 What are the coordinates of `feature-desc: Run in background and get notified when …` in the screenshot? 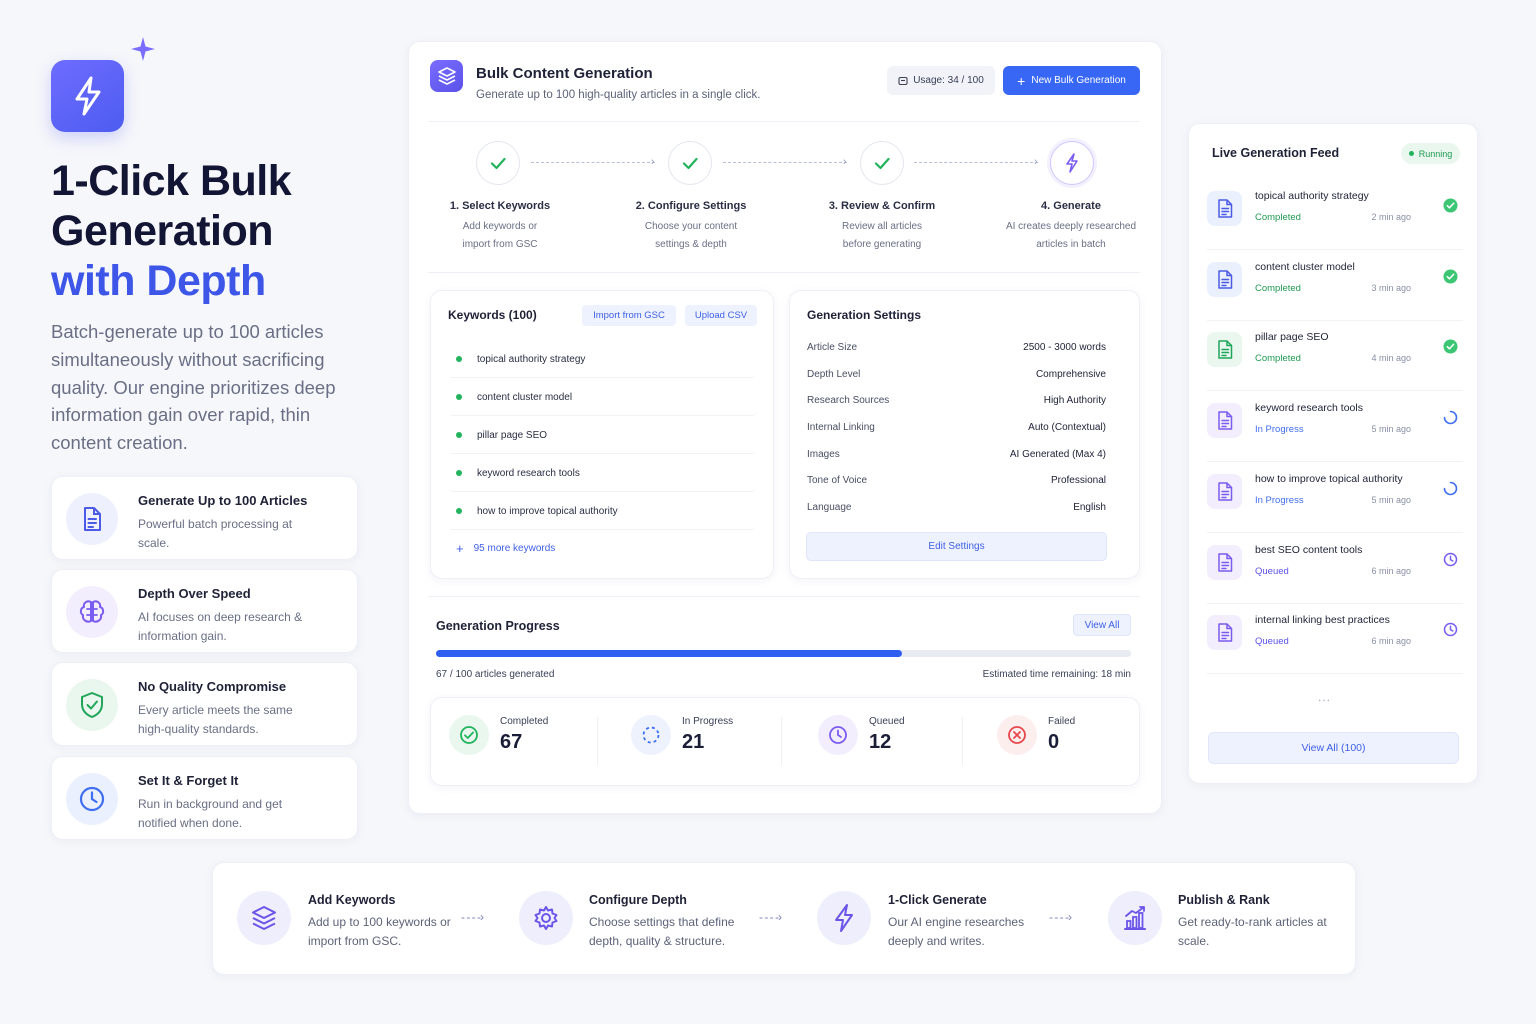 It's located at (210, 813).